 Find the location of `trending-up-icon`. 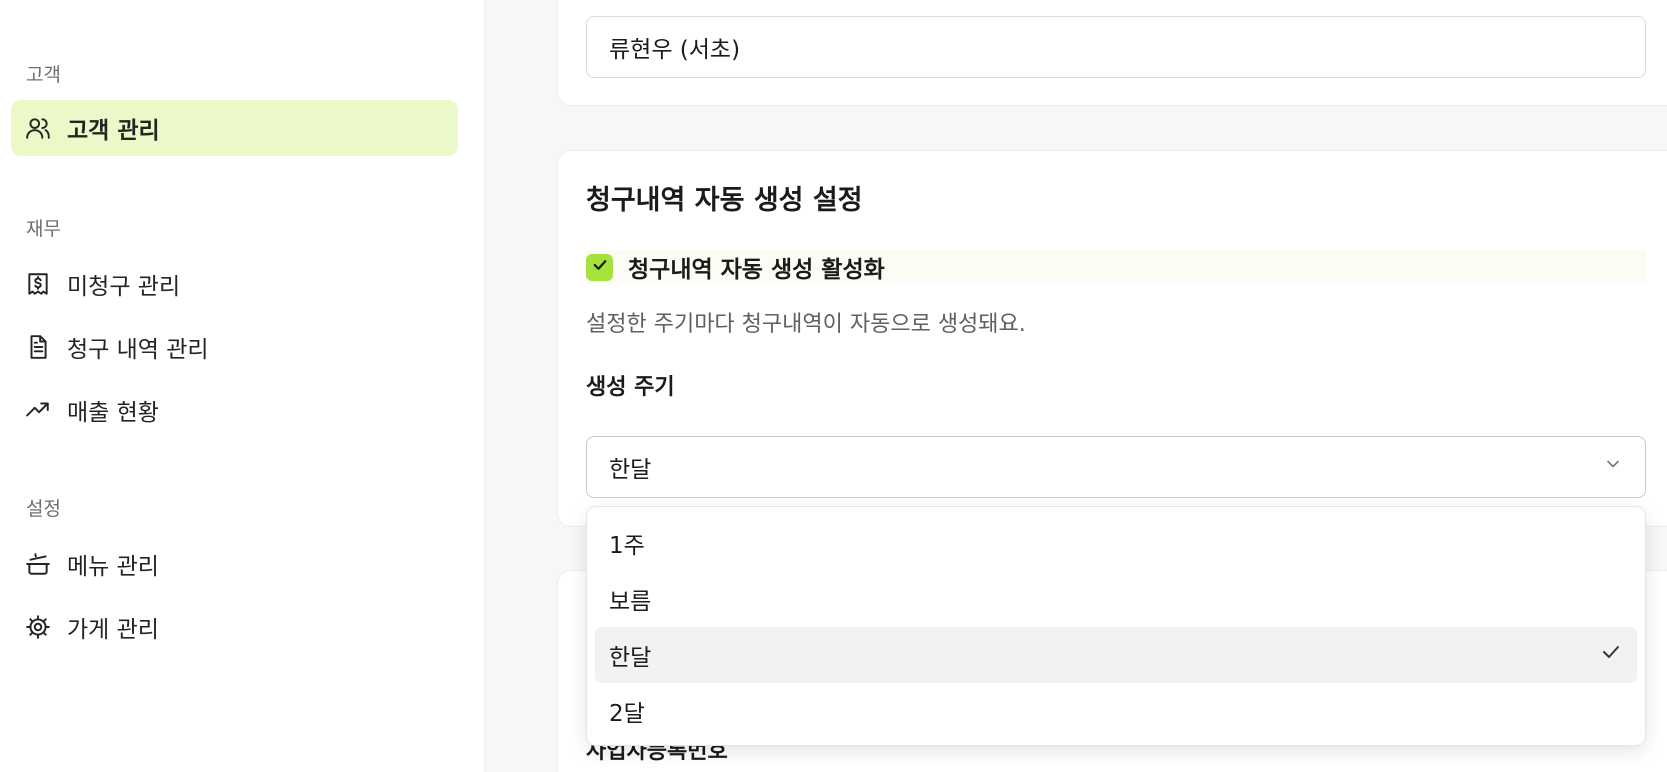

trending-up-icon is located at coordinates (38, 410).